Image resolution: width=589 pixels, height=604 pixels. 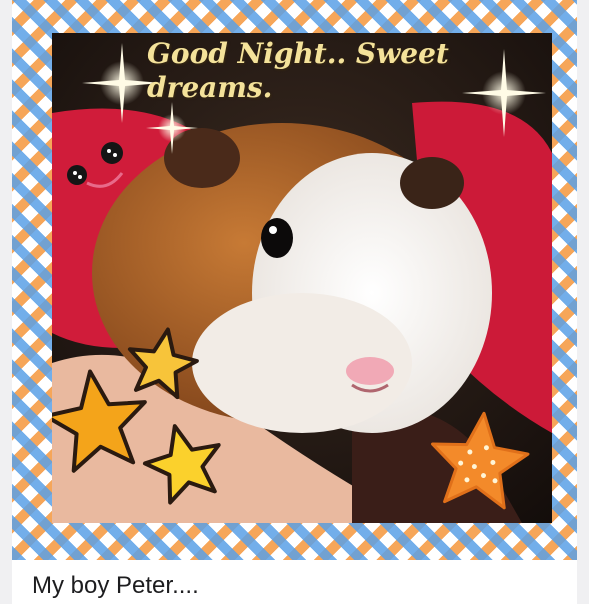 What do you see at coordinates (273, 230) in the screenshot?
I see `eye-shine` at bounding box center [273, 230].